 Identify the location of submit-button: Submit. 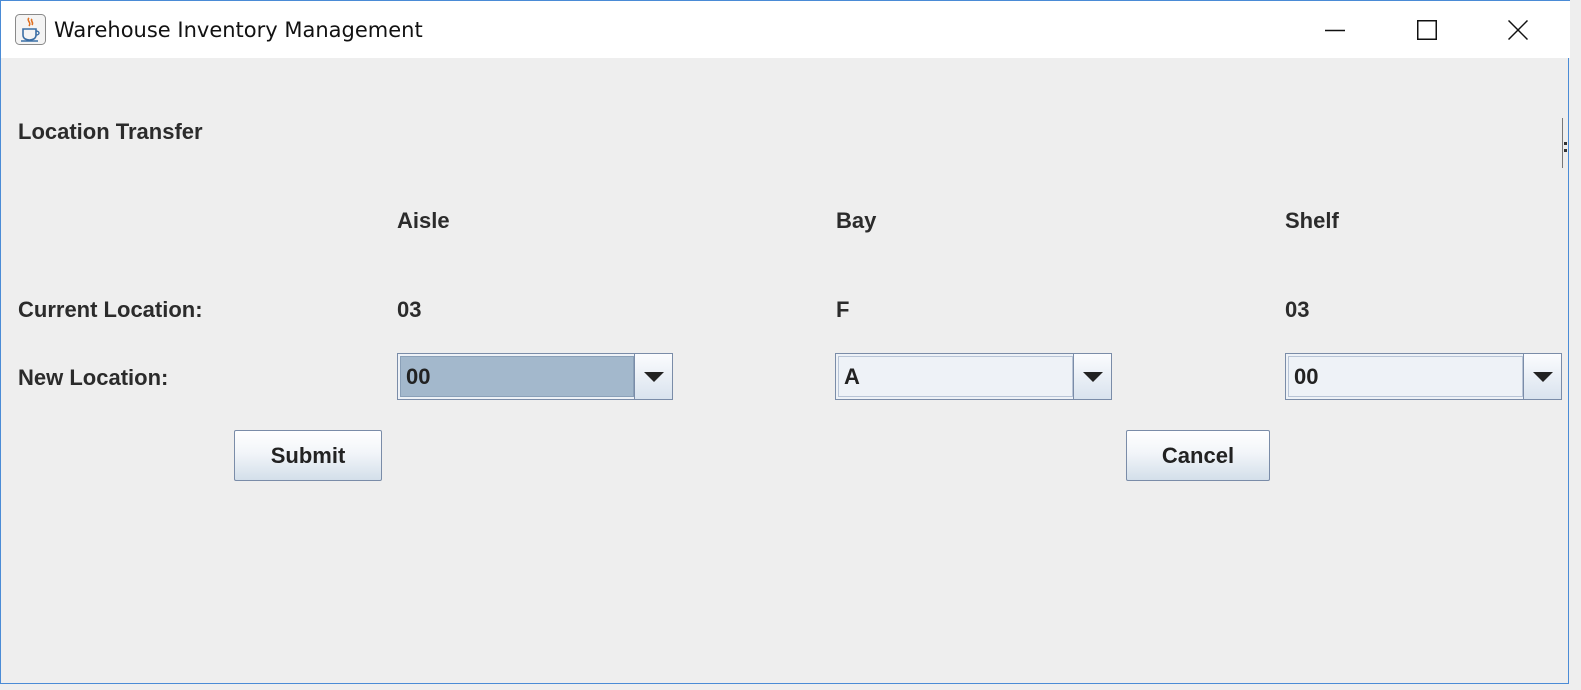
(308, 455).